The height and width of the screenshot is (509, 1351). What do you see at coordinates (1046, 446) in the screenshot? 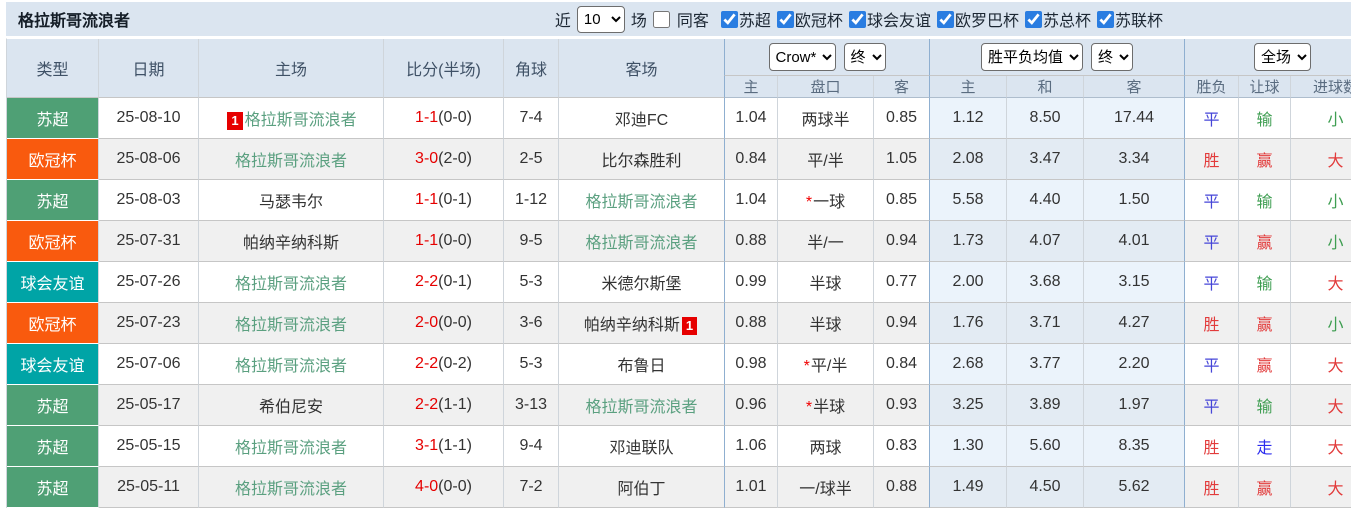
I see `avg-draw-odds: 5.60` at bounding box center [1046, 446].